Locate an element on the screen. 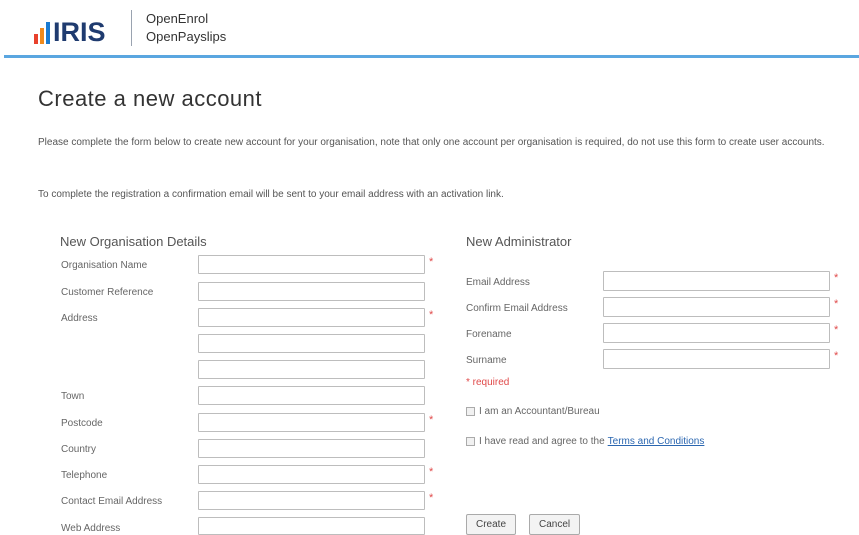 The image size is (859, 535). organisation-name-input is located at coordinates (311, 264).